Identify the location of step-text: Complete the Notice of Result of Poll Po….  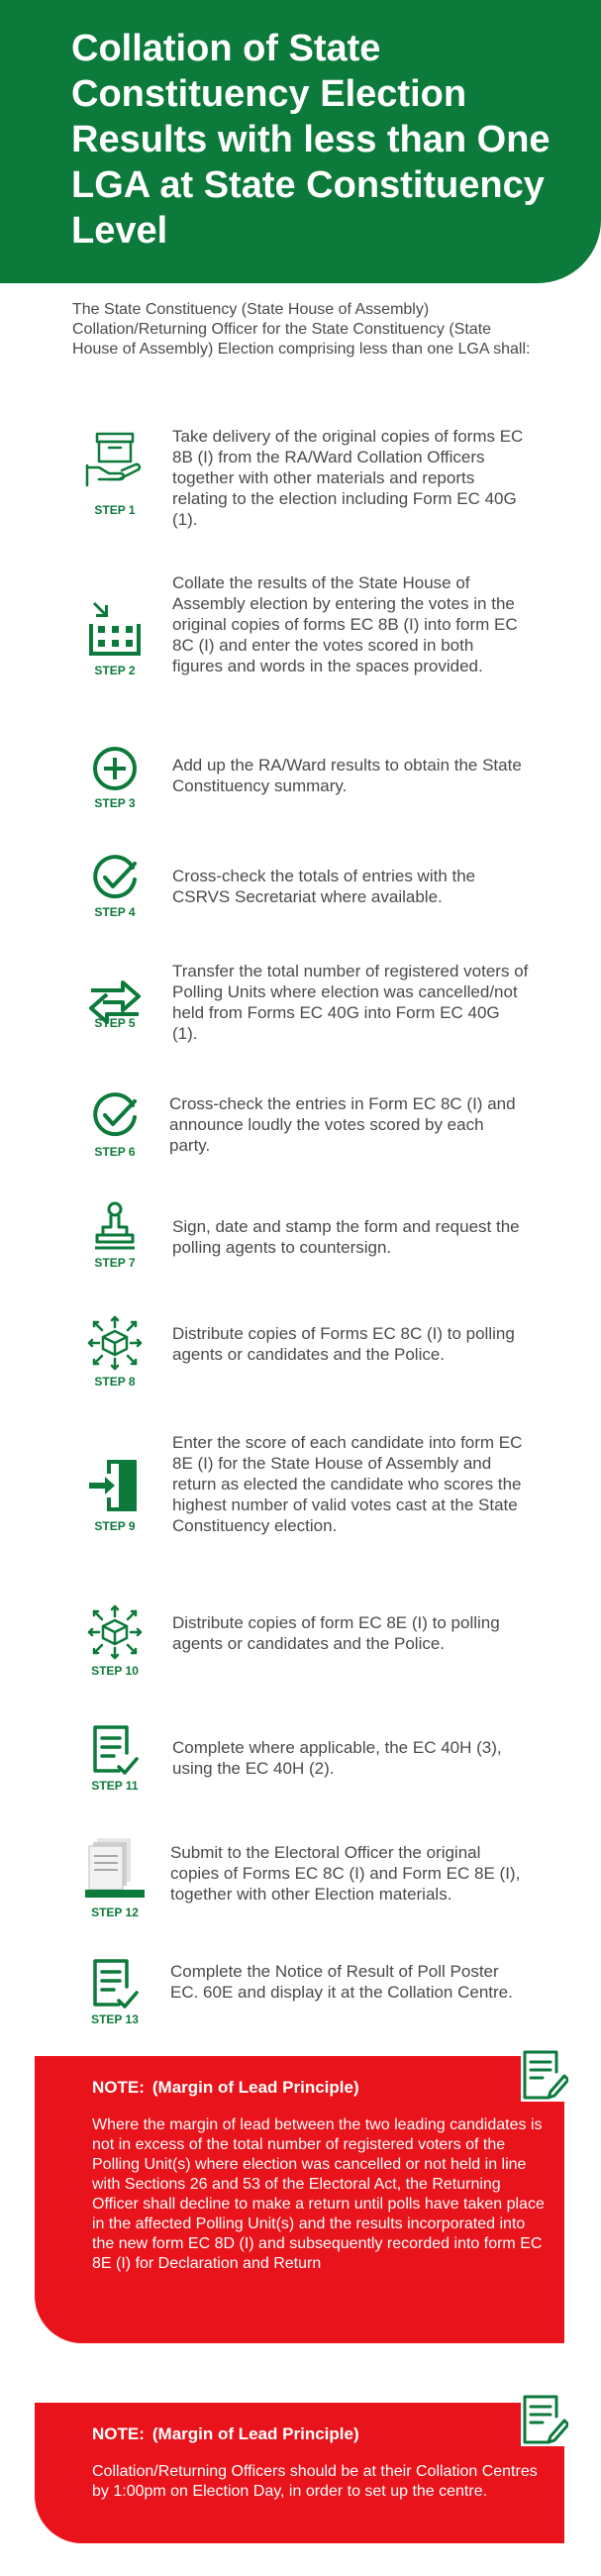
(341, 1982).